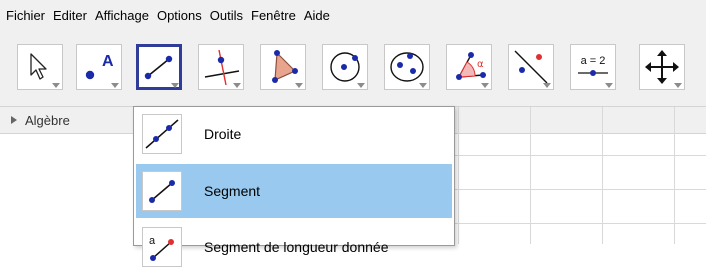  Describe the element at coordinates (221, 67) in the screenshot. I see `perpendicular-tool-button` at that location.